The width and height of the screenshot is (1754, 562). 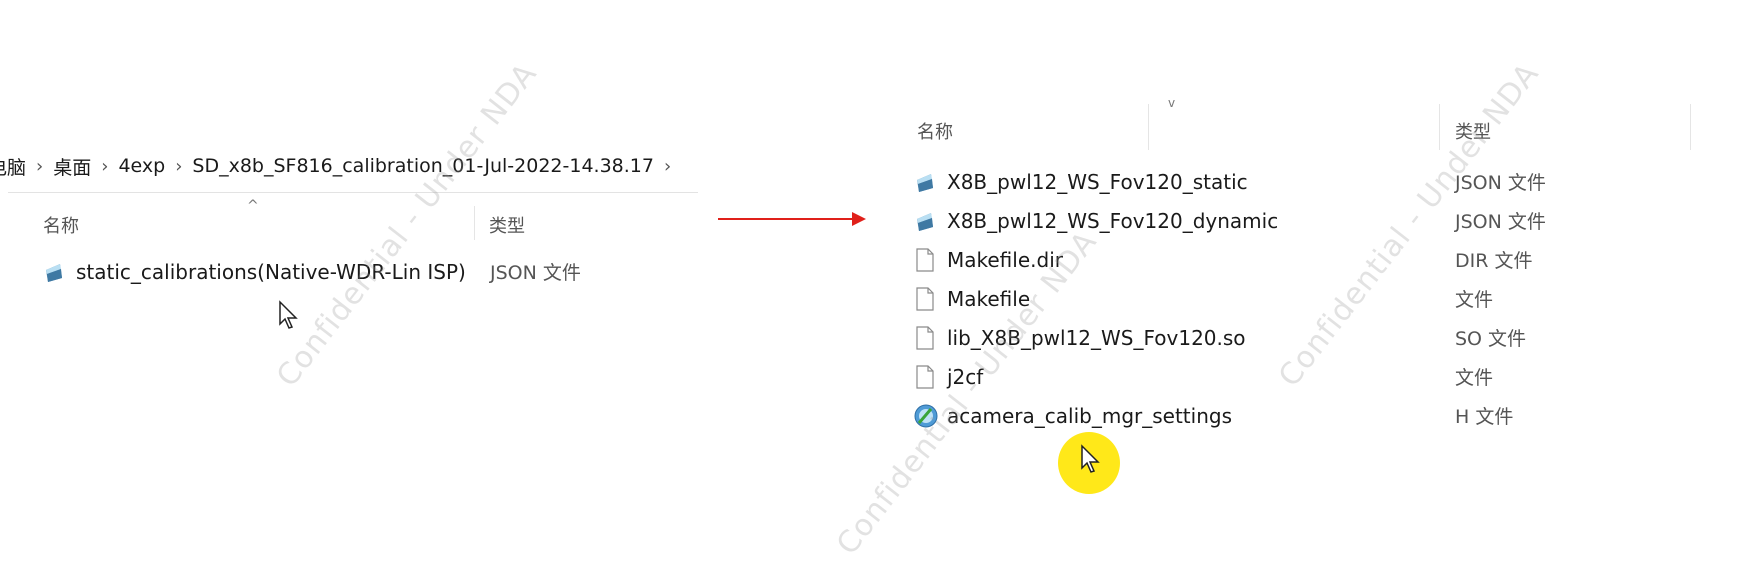 I want to click on breadcrumb-divider, so click(x=353, y=192).